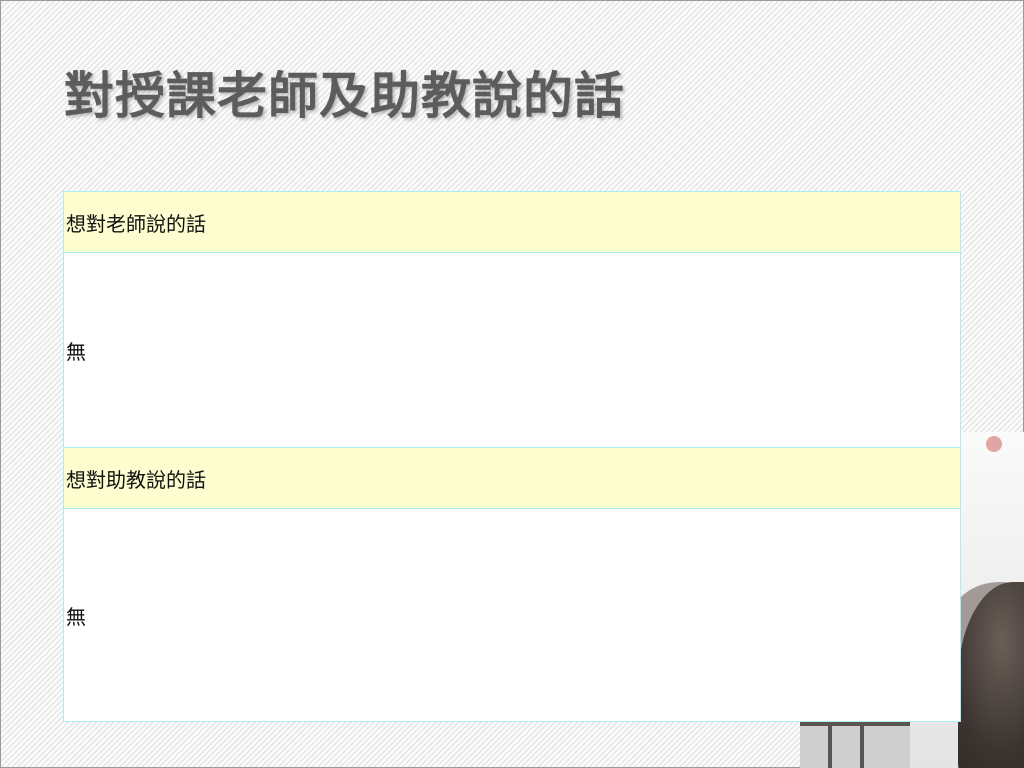 This screenshot has height=768, width=1024. What do you see at coordinates (994, 444) in the screenshot?
I see `seal-icon` at bounding box center [994, 444].